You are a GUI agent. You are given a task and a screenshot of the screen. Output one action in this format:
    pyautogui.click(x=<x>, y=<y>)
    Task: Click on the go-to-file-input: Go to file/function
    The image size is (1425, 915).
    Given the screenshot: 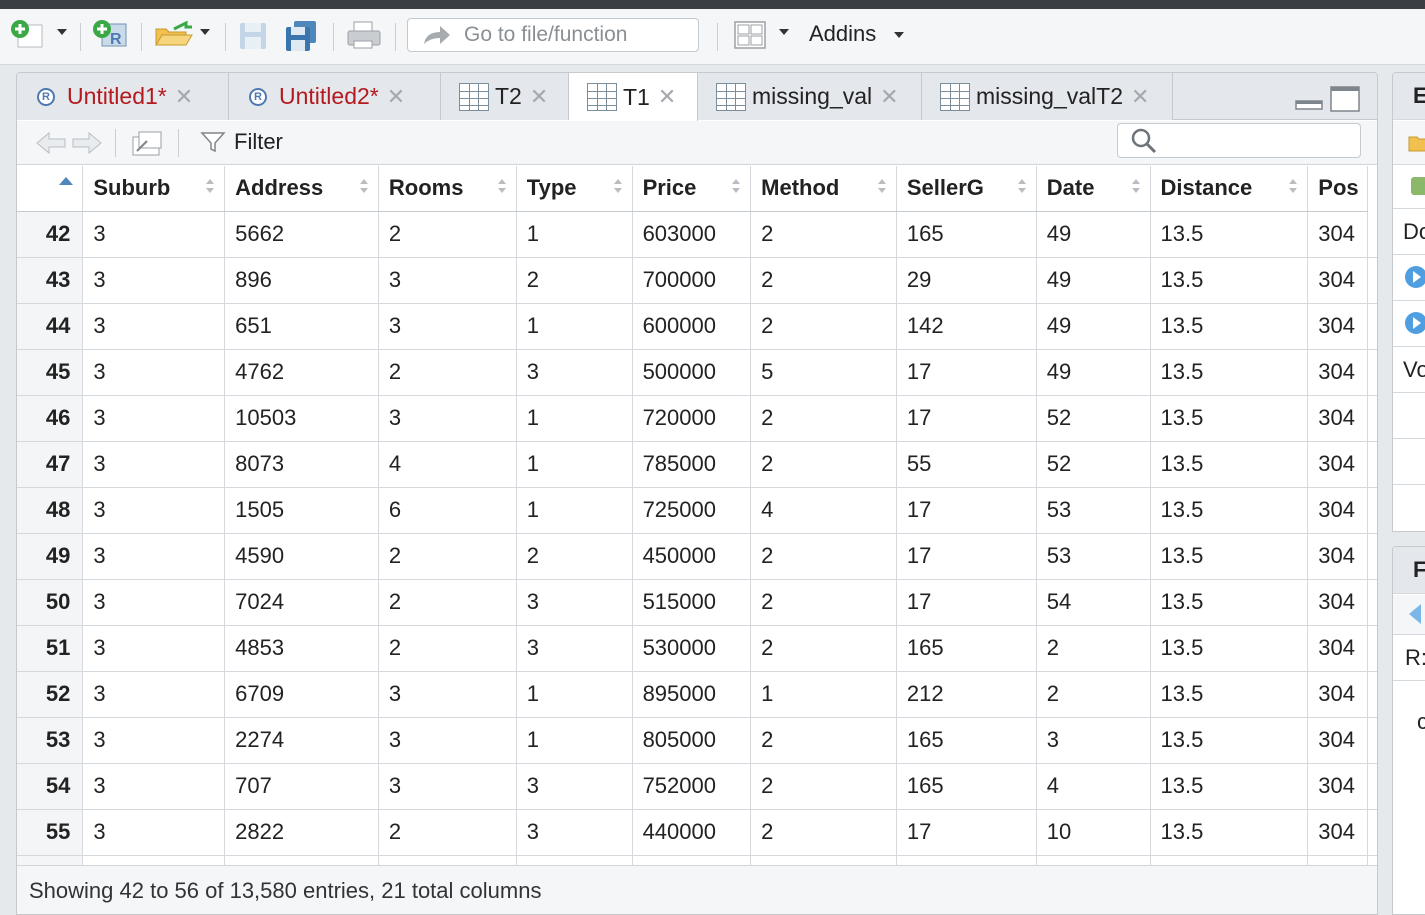 What is the action you would take?
    pyautogui.click(x=553, y=35)
    